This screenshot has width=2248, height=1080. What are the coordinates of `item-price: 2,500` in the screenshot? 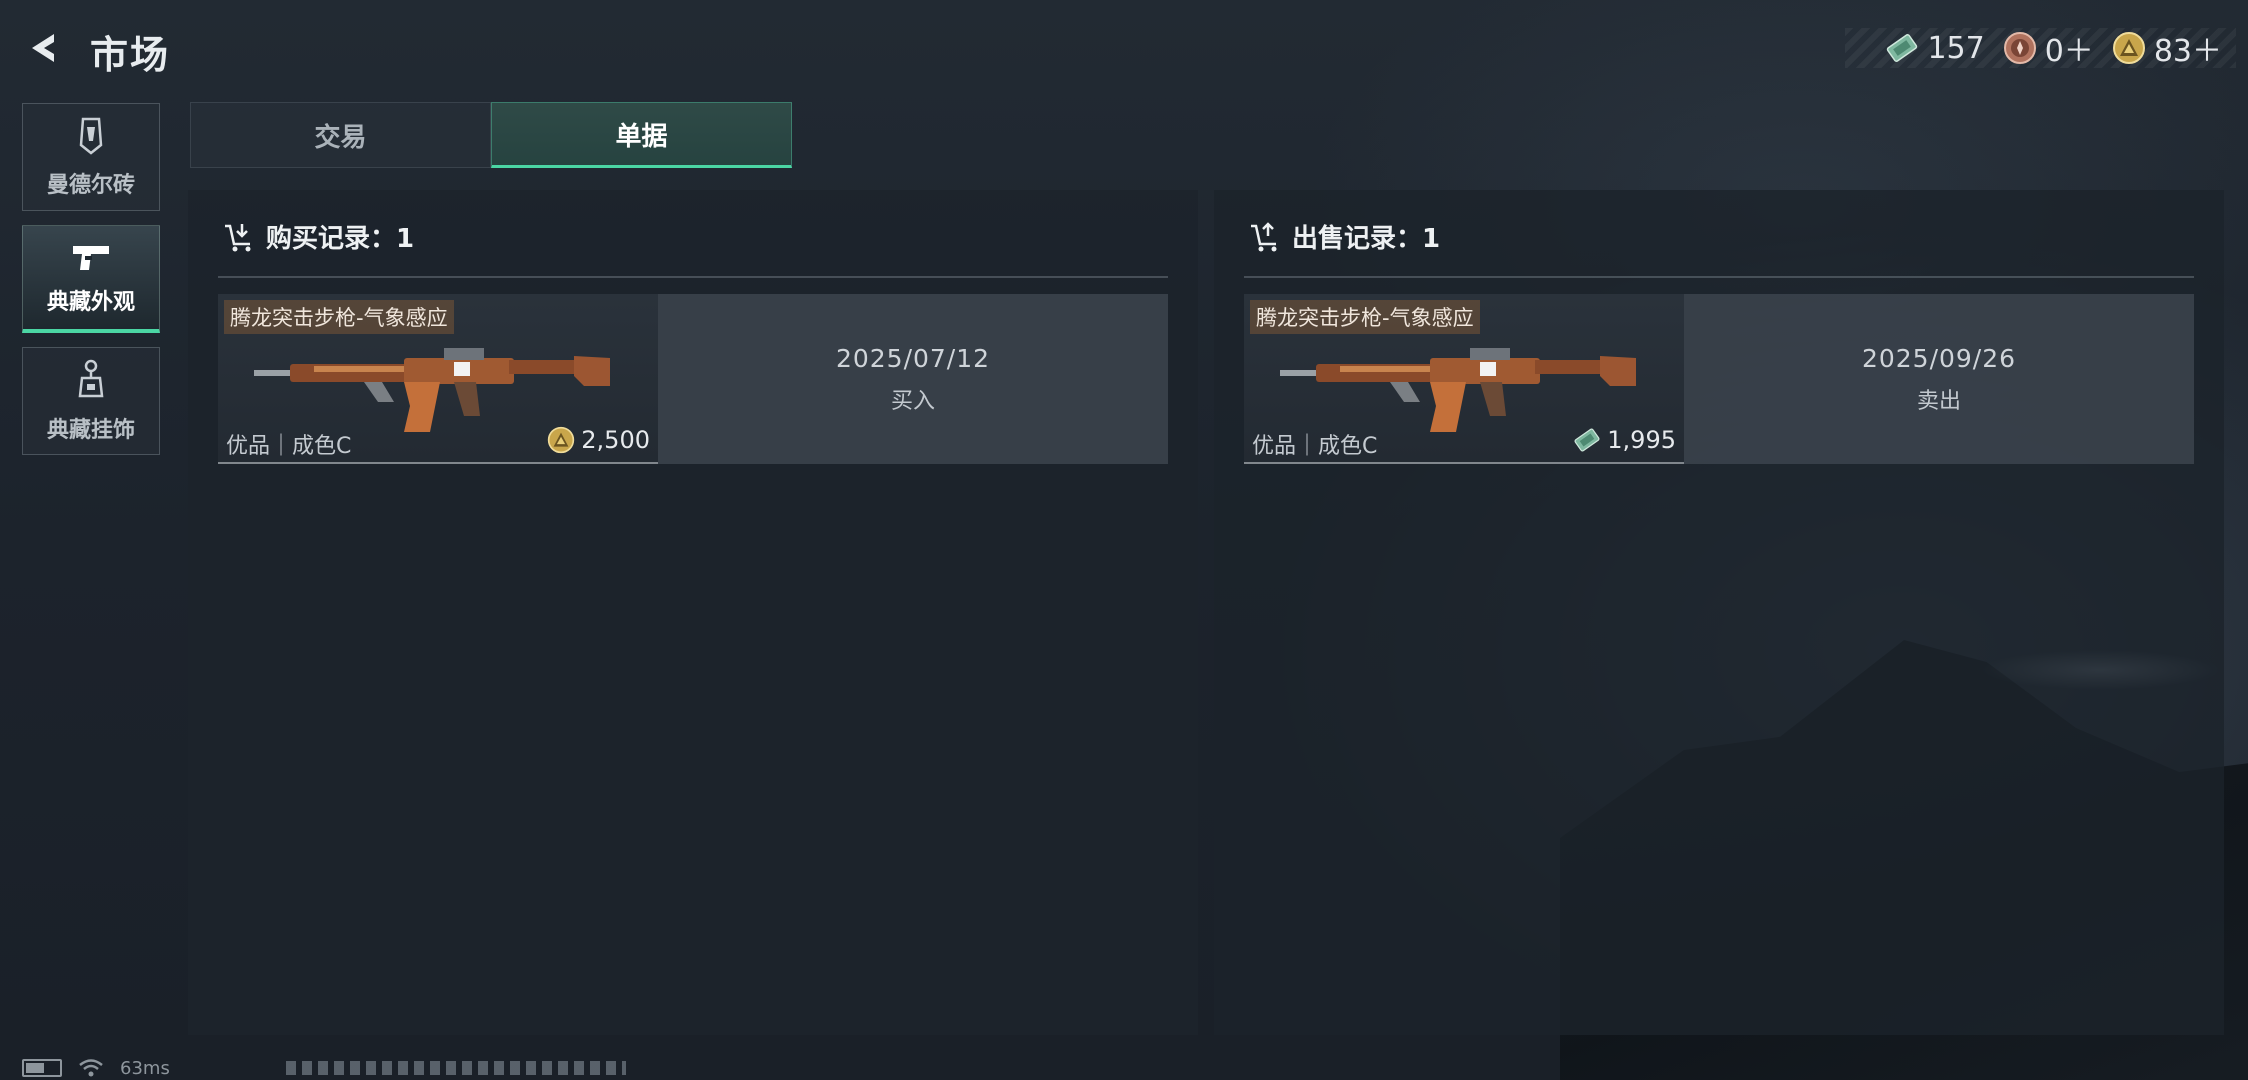 It's located at (598, 440).